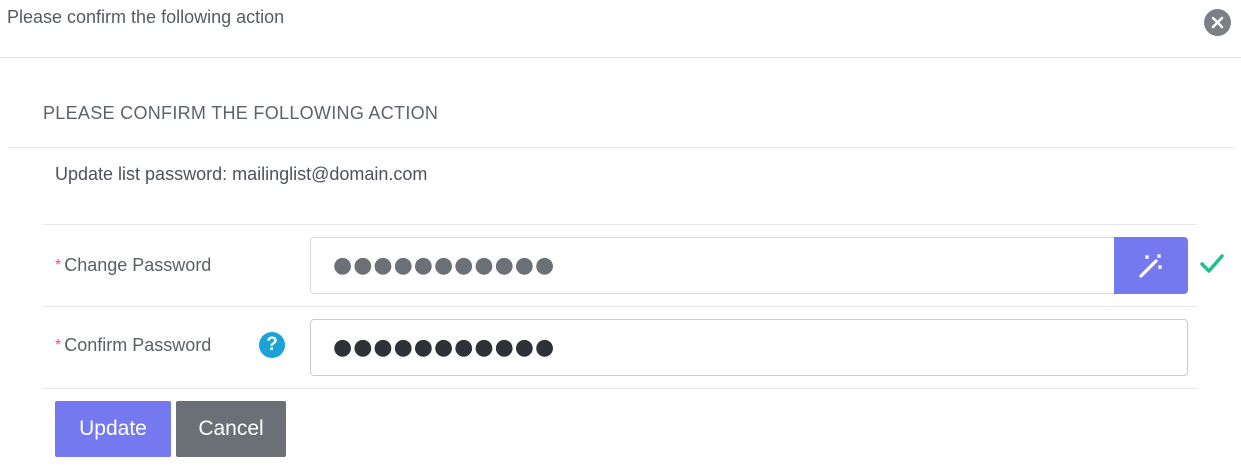  I want to click on cancel-button: Cancel, so click(231, 429).